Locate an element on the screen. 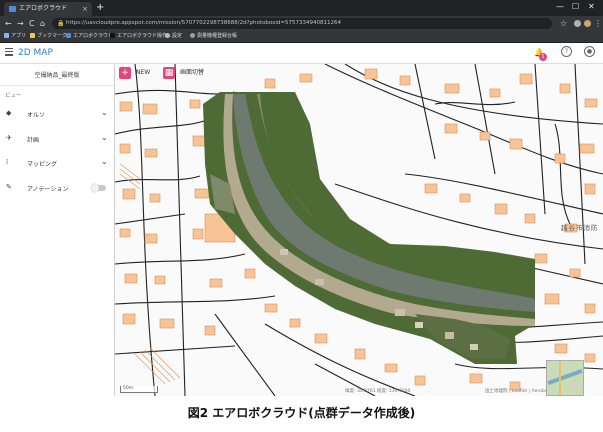 The image size is (603, 432). pencil-icon: ✎ is located at coordinates (9, 187).